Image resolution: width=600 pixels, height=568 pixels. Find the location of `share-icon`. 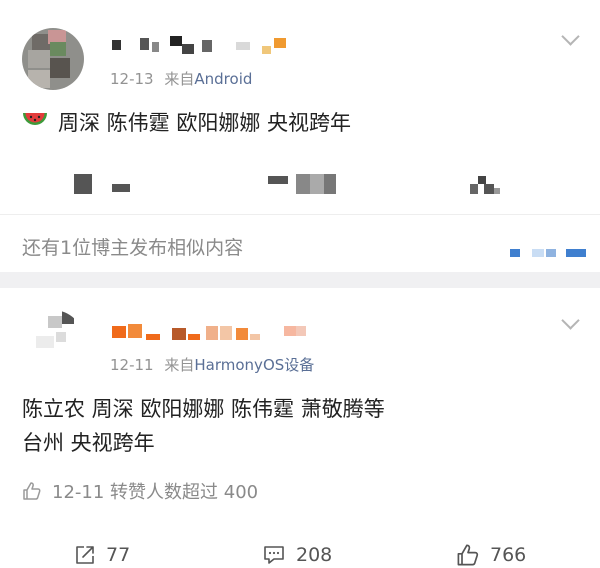

share-icon is located at coordinates (85, 555).